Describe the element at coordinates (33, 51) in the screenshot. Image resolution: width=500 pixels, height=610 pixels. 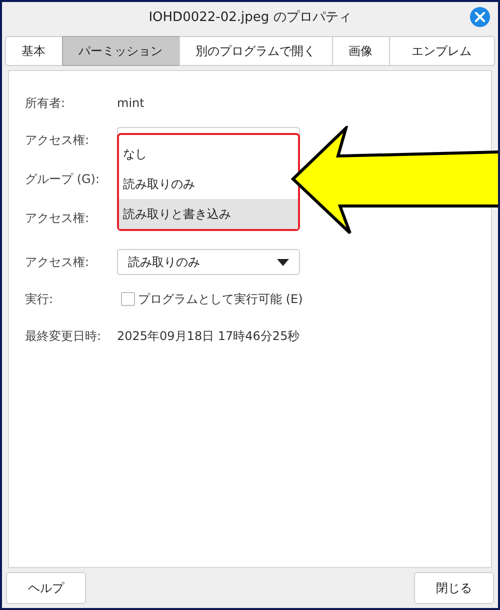
I see `tab: 基本` at that location.